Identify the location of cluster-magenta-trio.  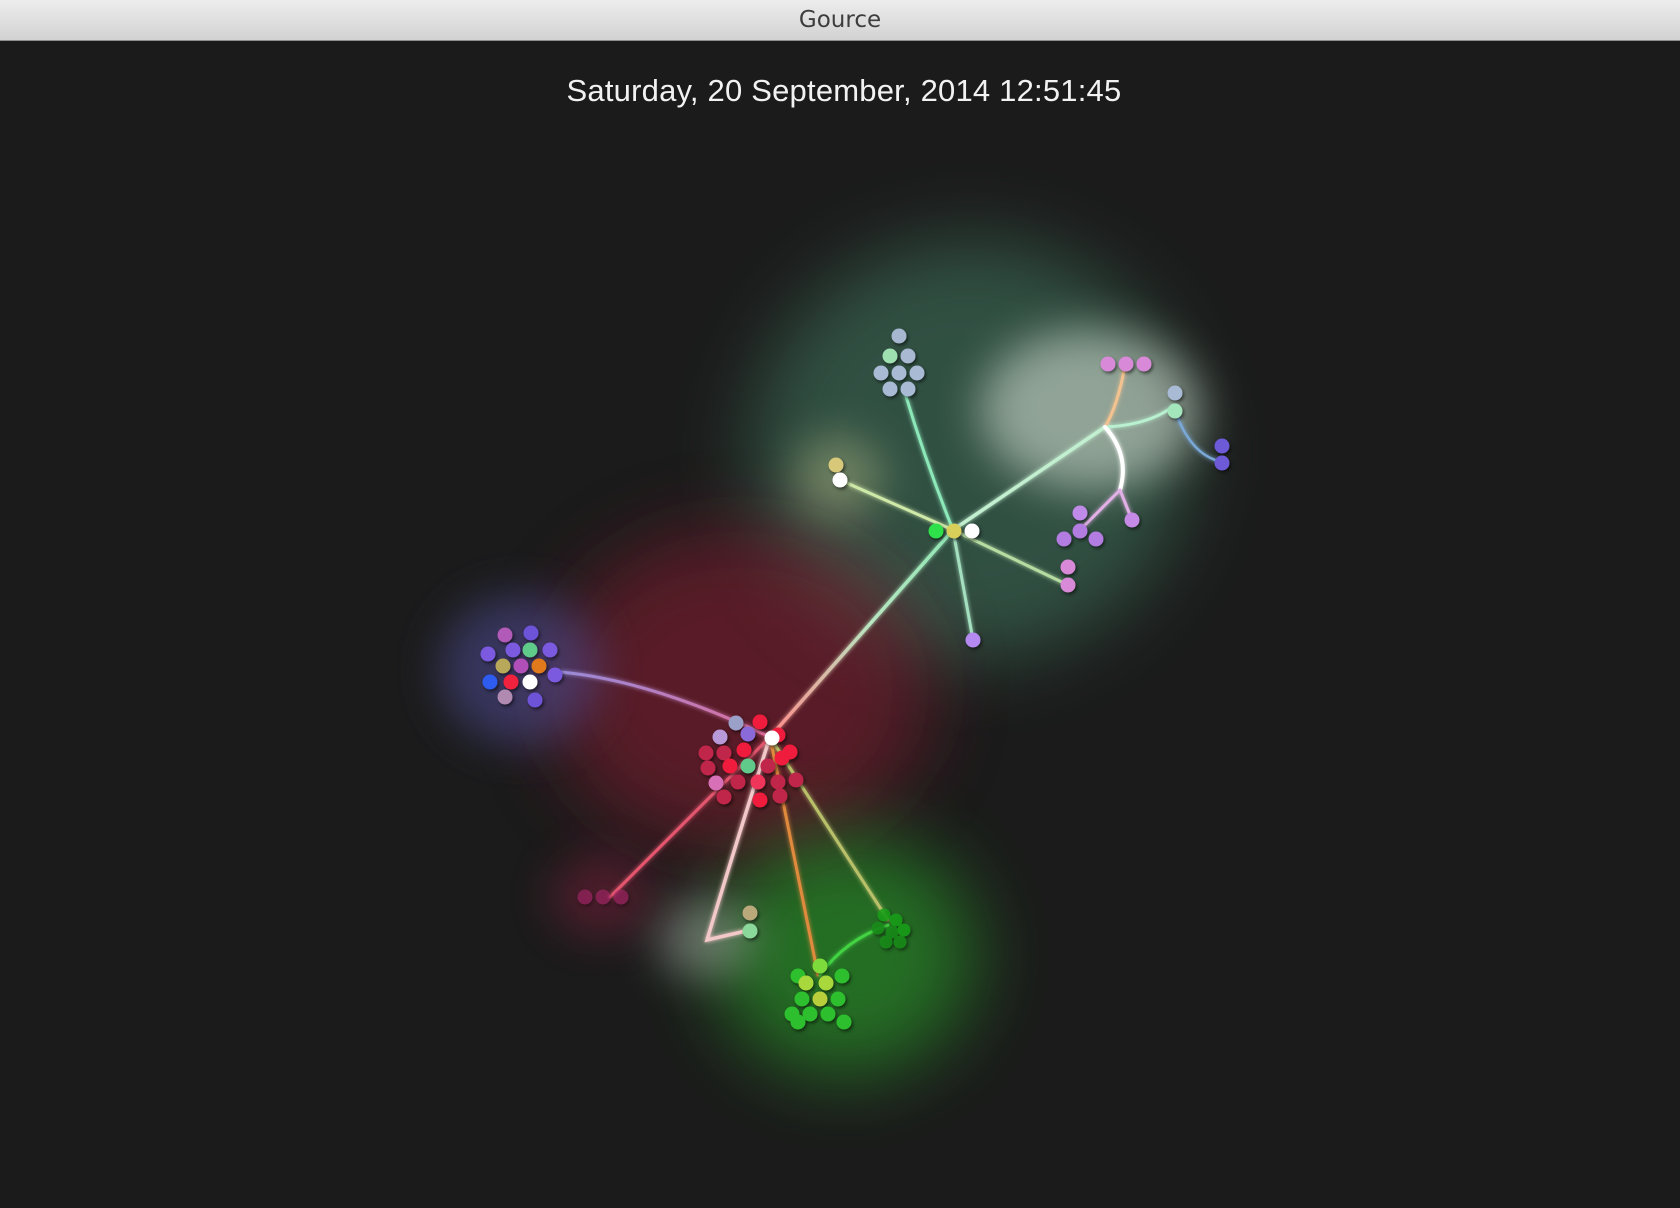
(603, 897).